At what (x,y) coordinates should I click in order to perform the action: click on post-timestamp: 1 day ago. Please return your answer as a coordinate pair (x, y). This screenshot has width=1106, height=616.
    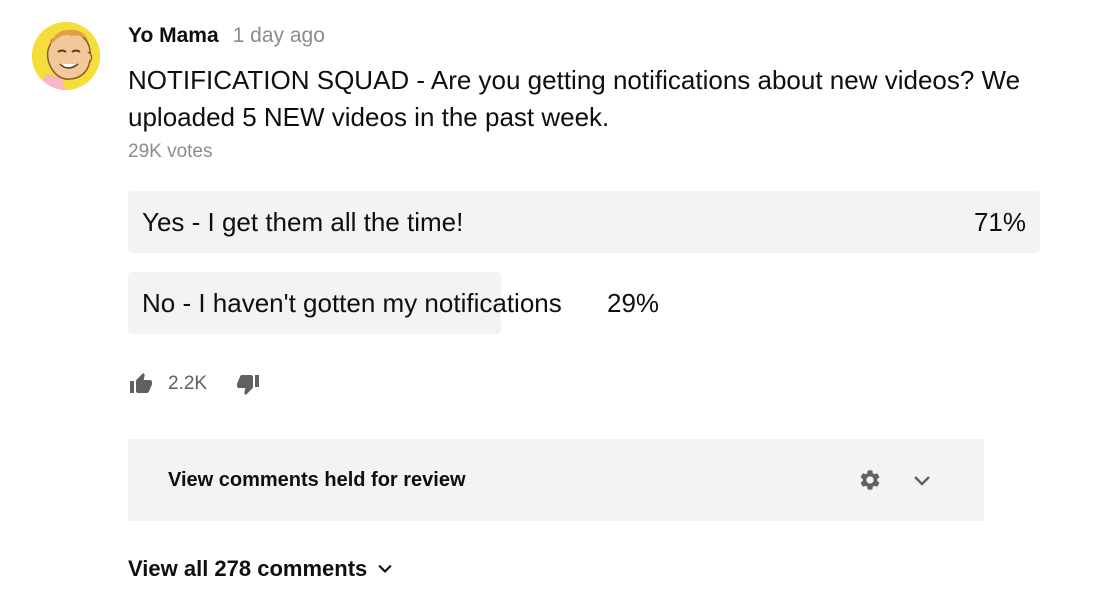
    Looking at the image, I should click on (279, 36).